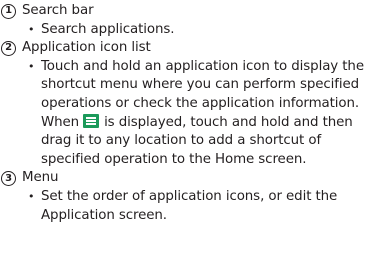  I want to click on circled-number-icon: 3, so click(8, 179).